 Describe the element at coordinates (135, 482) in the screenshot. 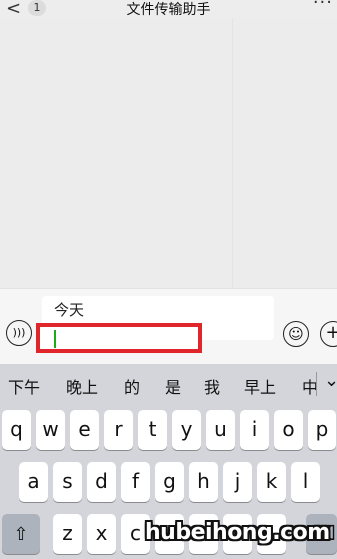

I see `key-f: f` at that location.